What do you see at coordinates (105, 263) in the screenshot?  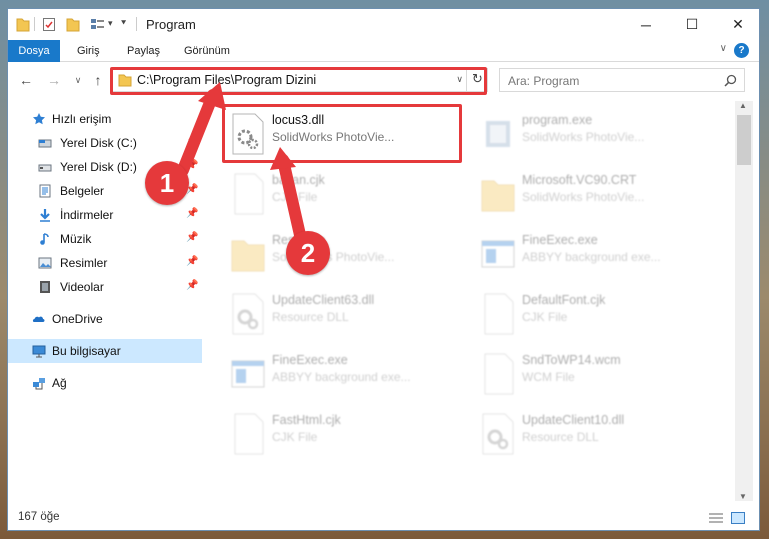 I see `sidebar-item-pictures: Resimler 📌` at bounding box center [105, 263].